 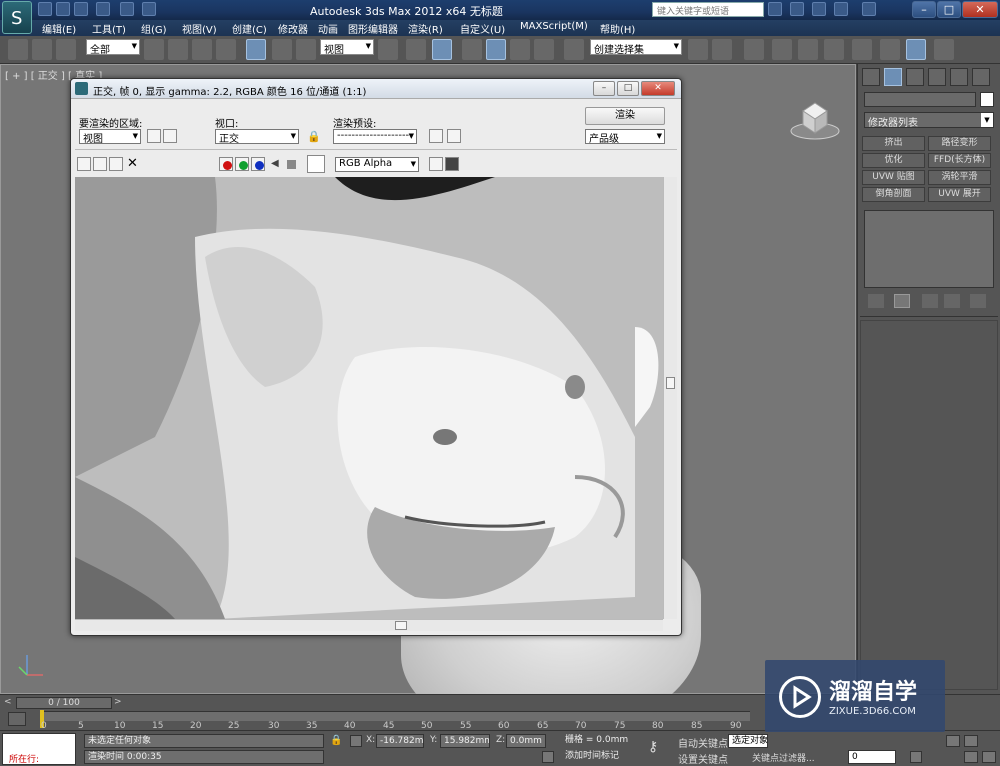 I want to click on modifier-optimize-button: 优化, so click(x=893, y=160).